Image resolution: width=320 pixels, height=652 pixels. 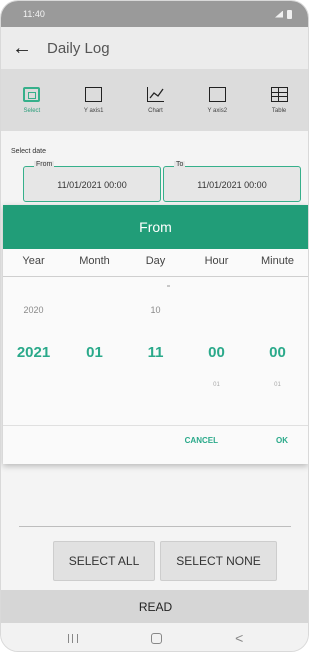 I want to click on recent-apps-icon, so click(x=72, y=638).